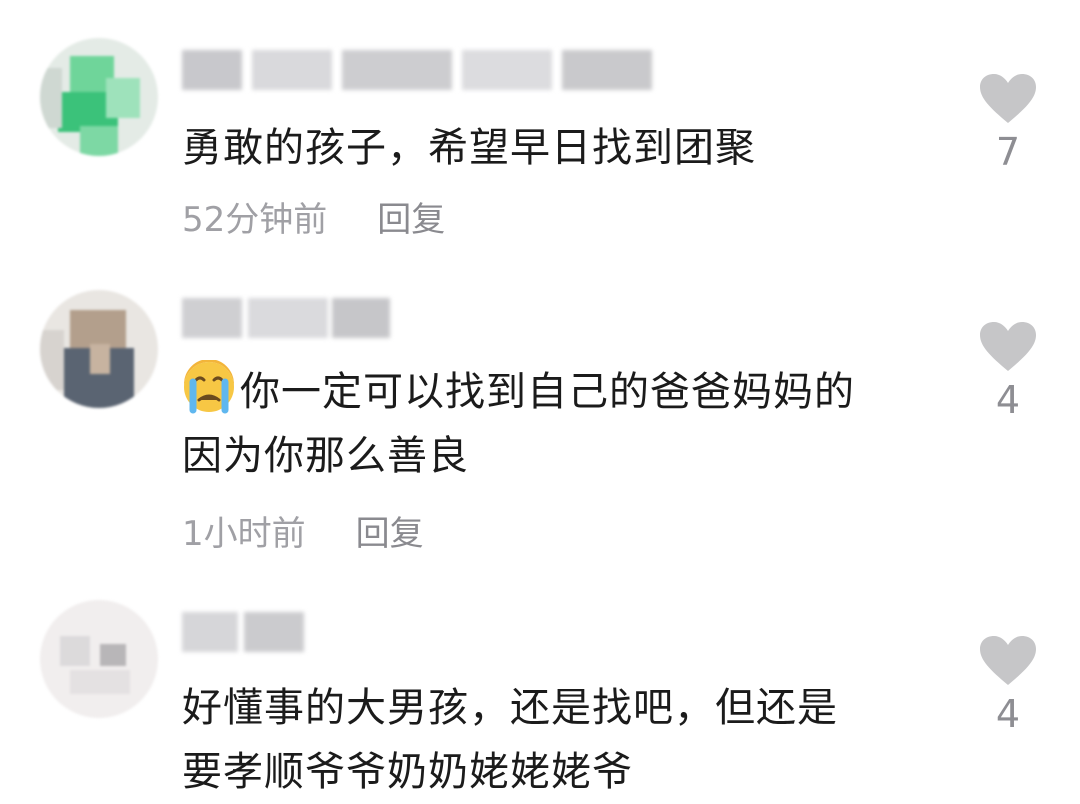 The height and width of the screenshot is (804, 1080). What do you see at coordinates (1008, 152) in the screenshot?
I see `like-count: 7` at bounding box center [1008, 152].